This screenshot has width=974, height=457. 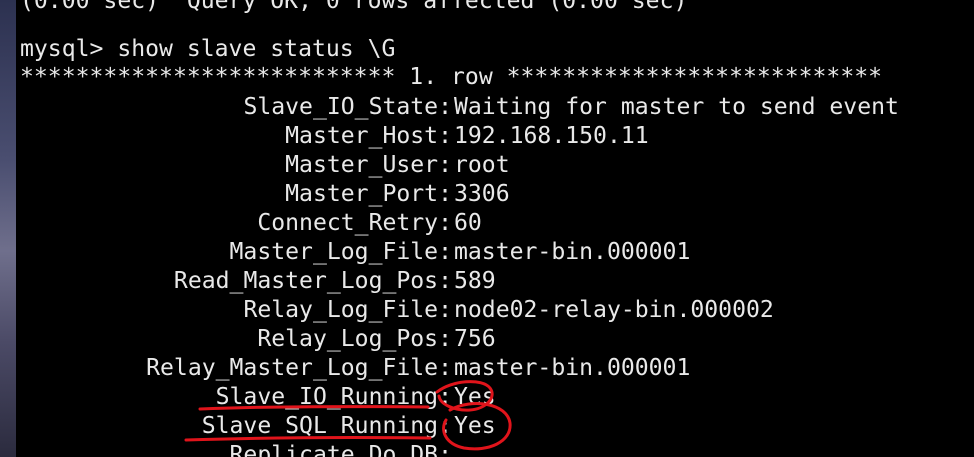 I want to click on field-row: Read_Master_Log_Pos: 589, so click(x=334, y=281).